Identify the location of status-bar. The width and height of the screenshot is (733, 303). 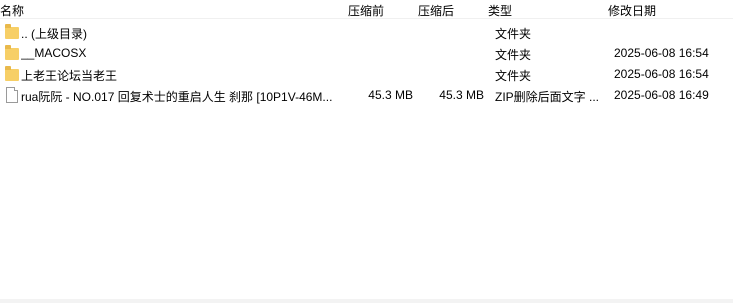
(366, 301).